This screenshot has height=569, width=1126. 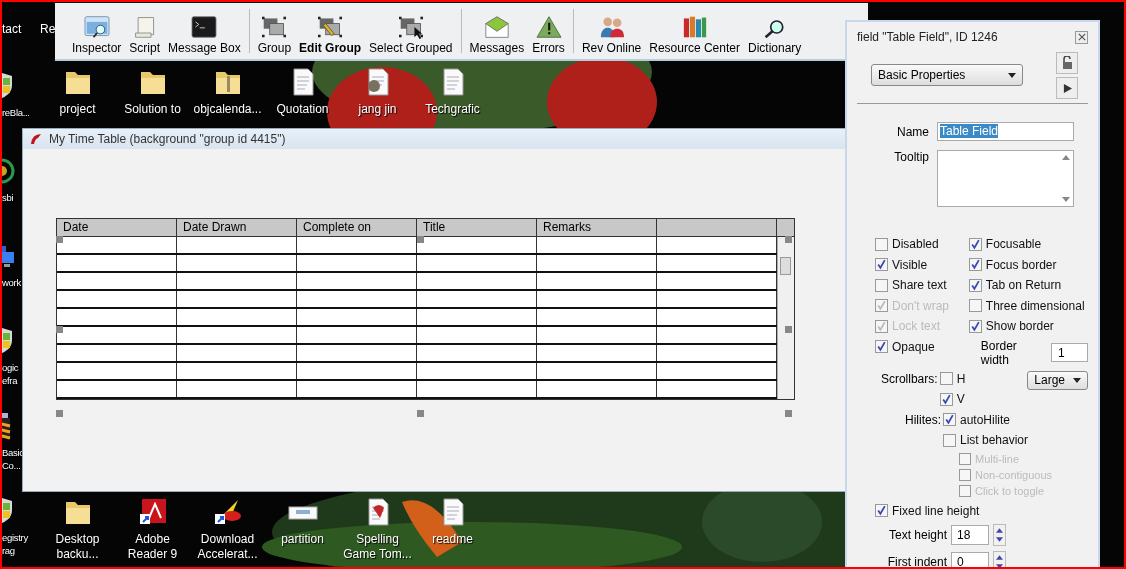 I want to click on toolbar-button: Inspector, so click(x=97, y=35).